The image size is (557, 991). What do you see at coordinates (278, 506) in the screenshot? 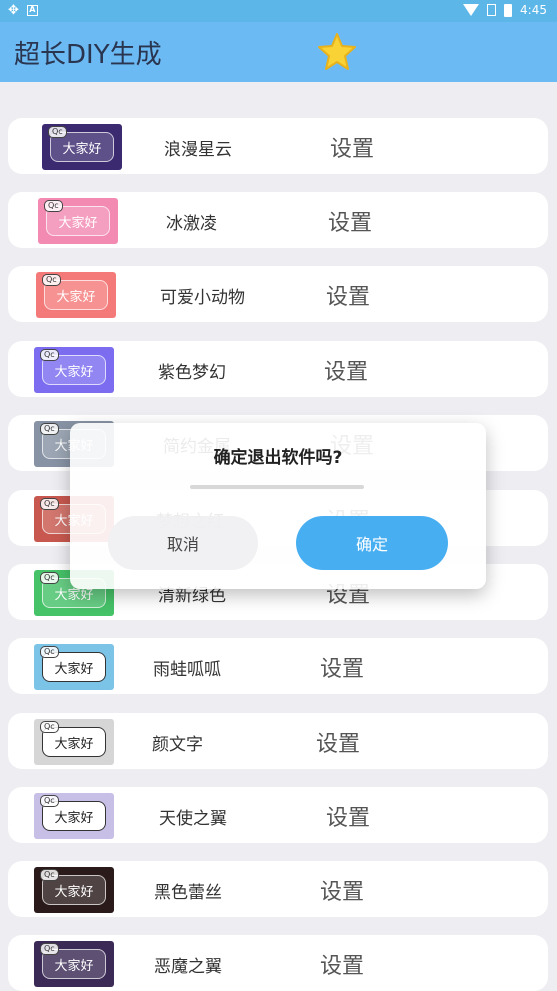
I see `exit-dialog: 确定退出软件吗? 取消 确定` at bounding box center [278, 506].